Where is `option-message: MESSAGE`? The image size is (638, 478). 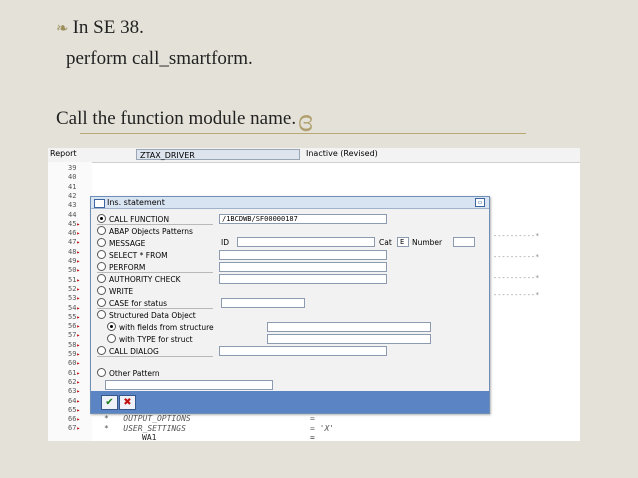 option-message: MESSAGE is located at coordinates (121, 243).